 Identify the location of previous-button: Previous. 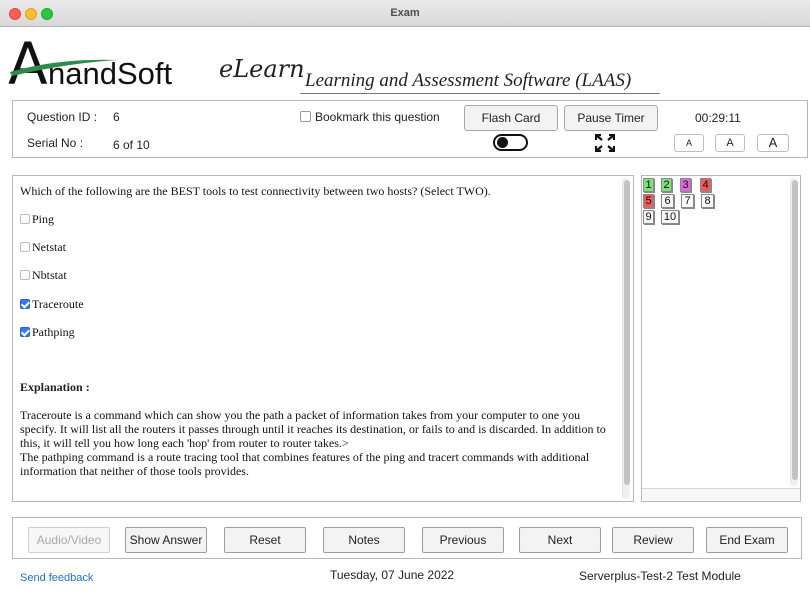
(463, 540).